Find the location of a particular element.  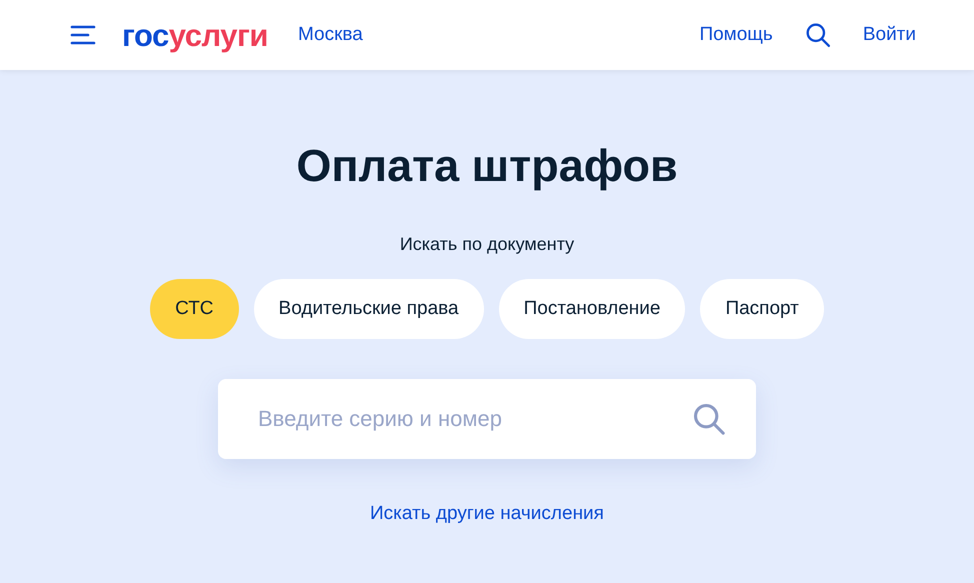

document-tab: Паспорт is located at coordinates (762, 309).